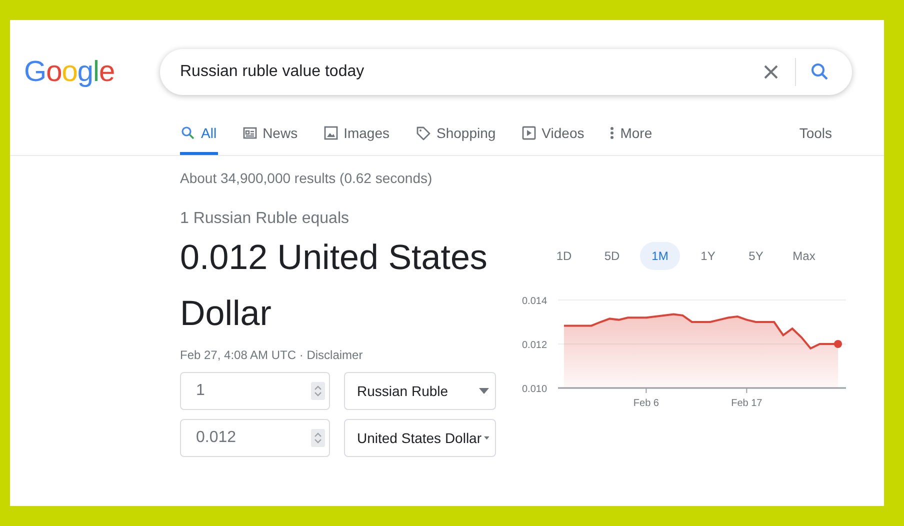 The height and width of the screenshot is (526, 904). I want to click on tab: Shopping, so click(455, 134).